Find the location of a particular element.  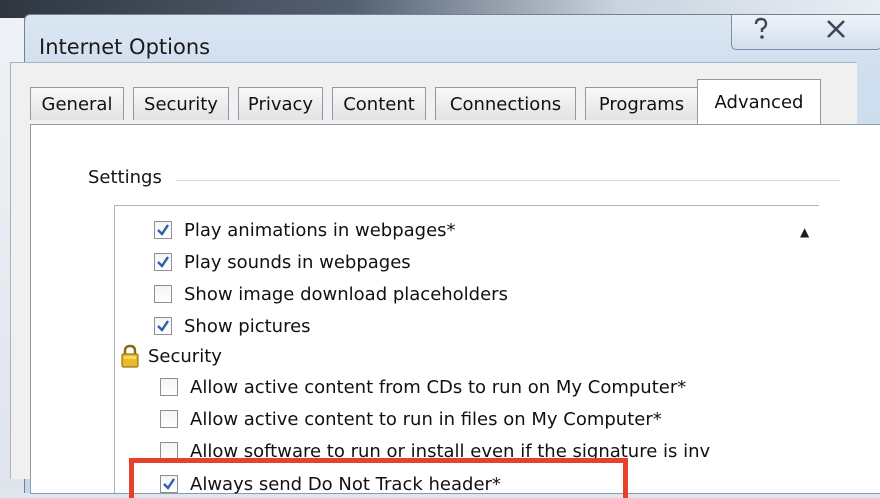

item-label: Show image download placeholders is located at coordinates (346, 294).